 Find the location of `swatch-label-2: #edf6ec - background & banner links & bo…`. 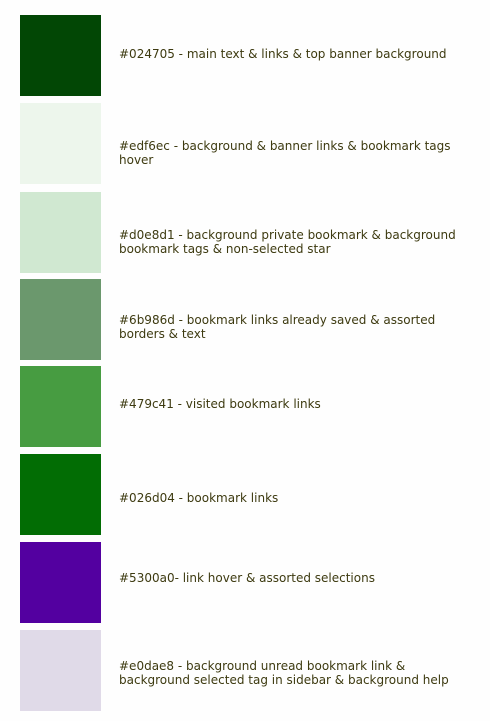

swatch-label-2: #edf6ec - background & banner links & bo… is located at coordinates (285, 153).